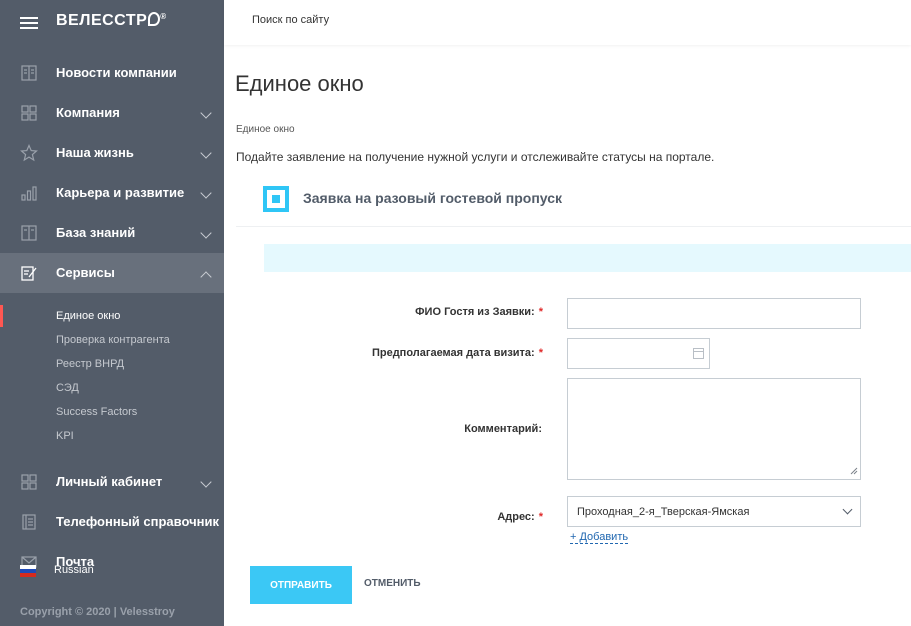  Describe the element at coordinates (587, 258) in the screenshot. I see `info-band` at that location.